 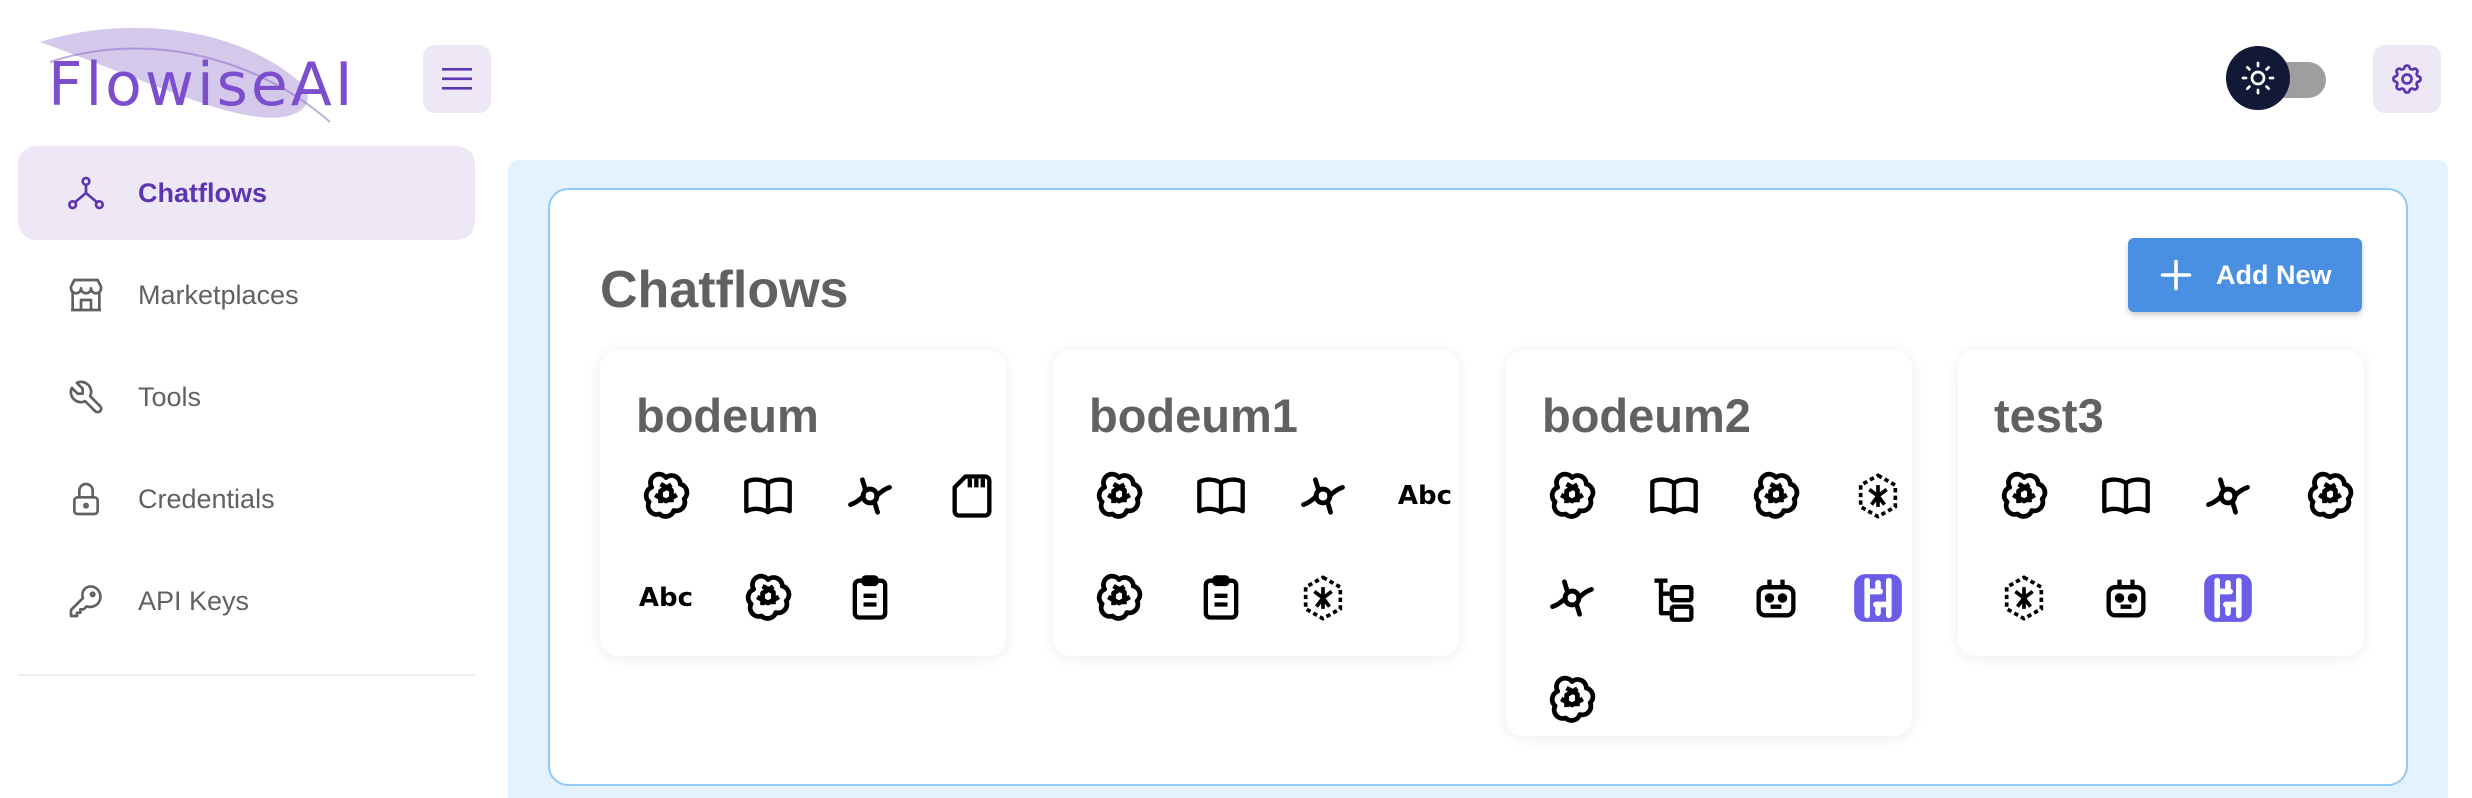 What do you see at coordinates (2176, 275) in the screenshot?
I see `plus-icon` at bounding box center [2176, 275].